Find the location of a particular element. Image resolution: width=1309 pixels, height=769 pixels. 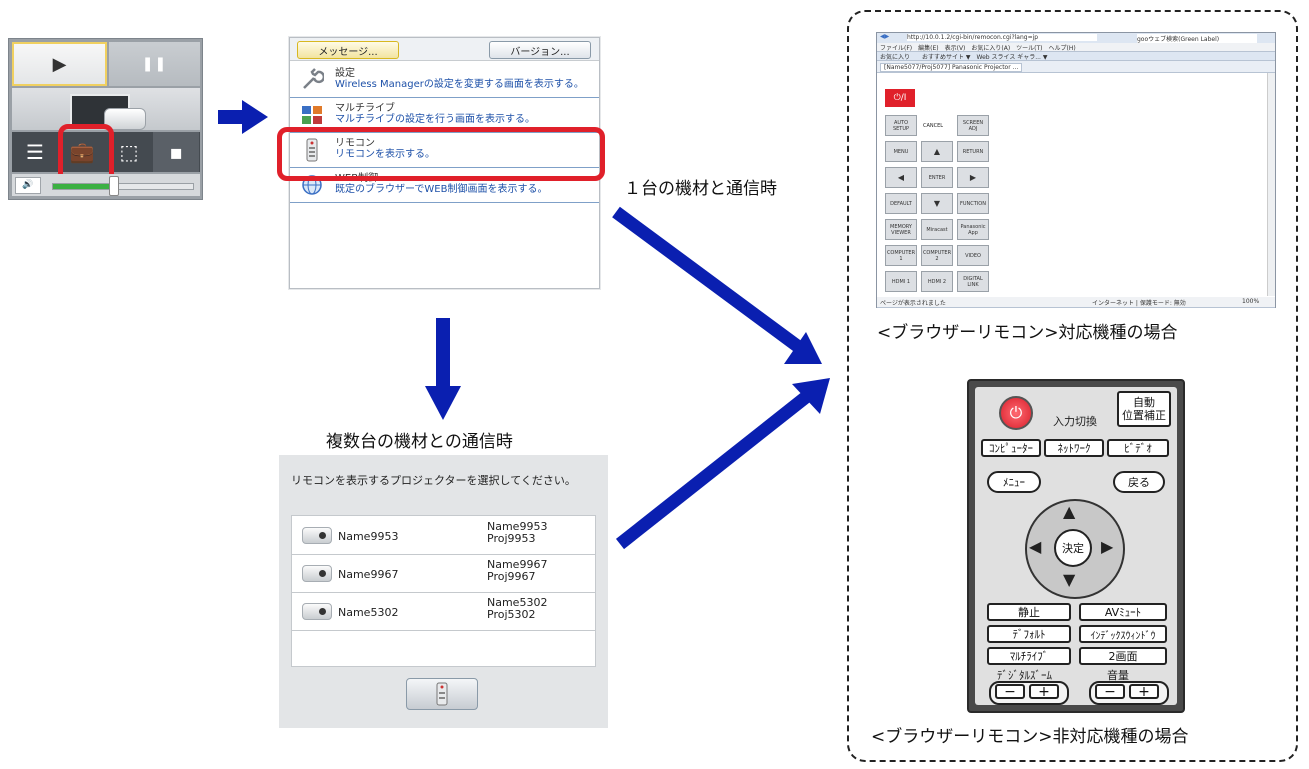

hdmi1-button: HDMI 1 is located at coordinates (901, 281).